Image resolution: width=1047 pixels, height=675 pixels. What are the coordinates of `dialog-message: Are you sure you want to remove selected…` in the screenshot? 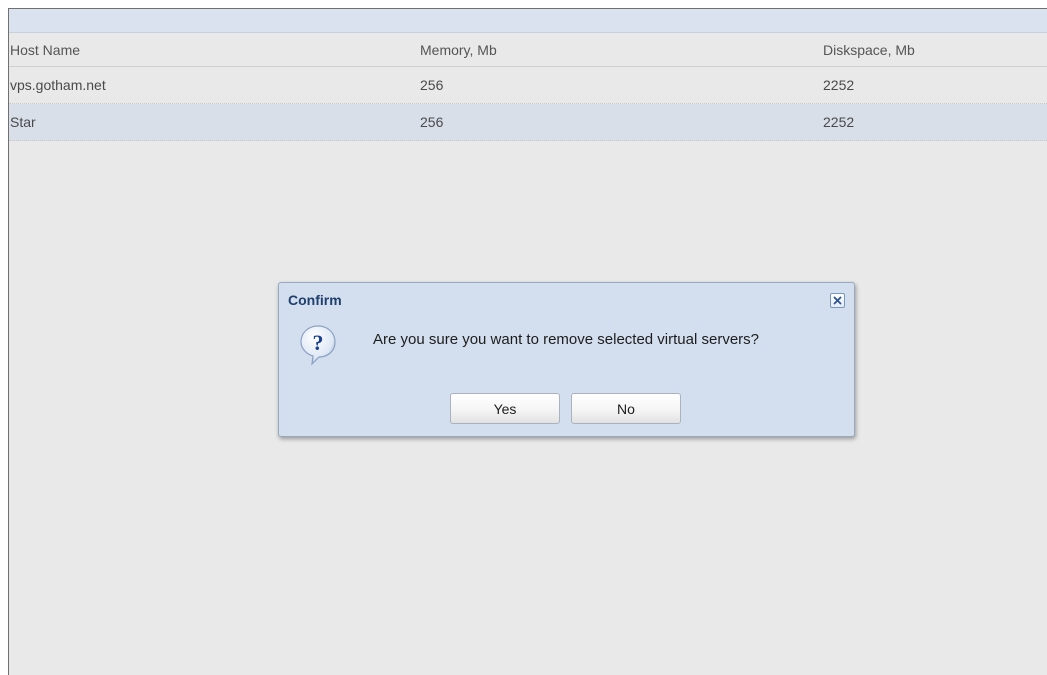 It's located at (566, 339).